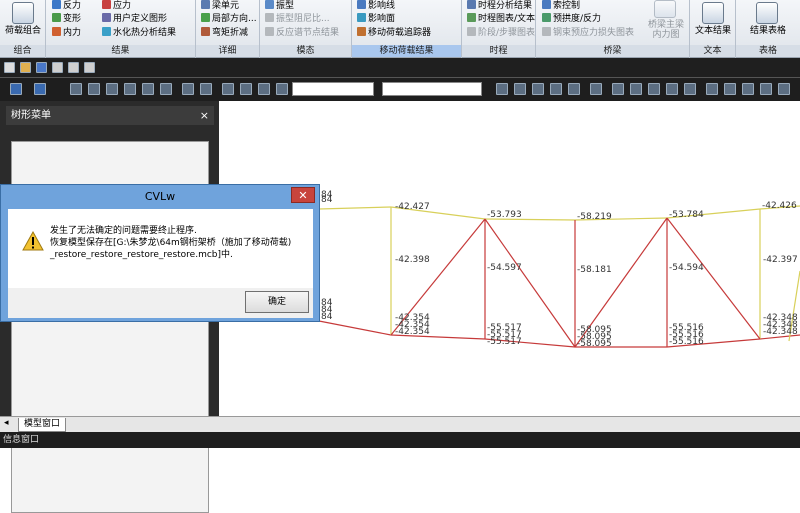  What do you see at coordinates (730, 89) in the screenshot?
I see `element-number-icon` at bounding box center [730, 89].